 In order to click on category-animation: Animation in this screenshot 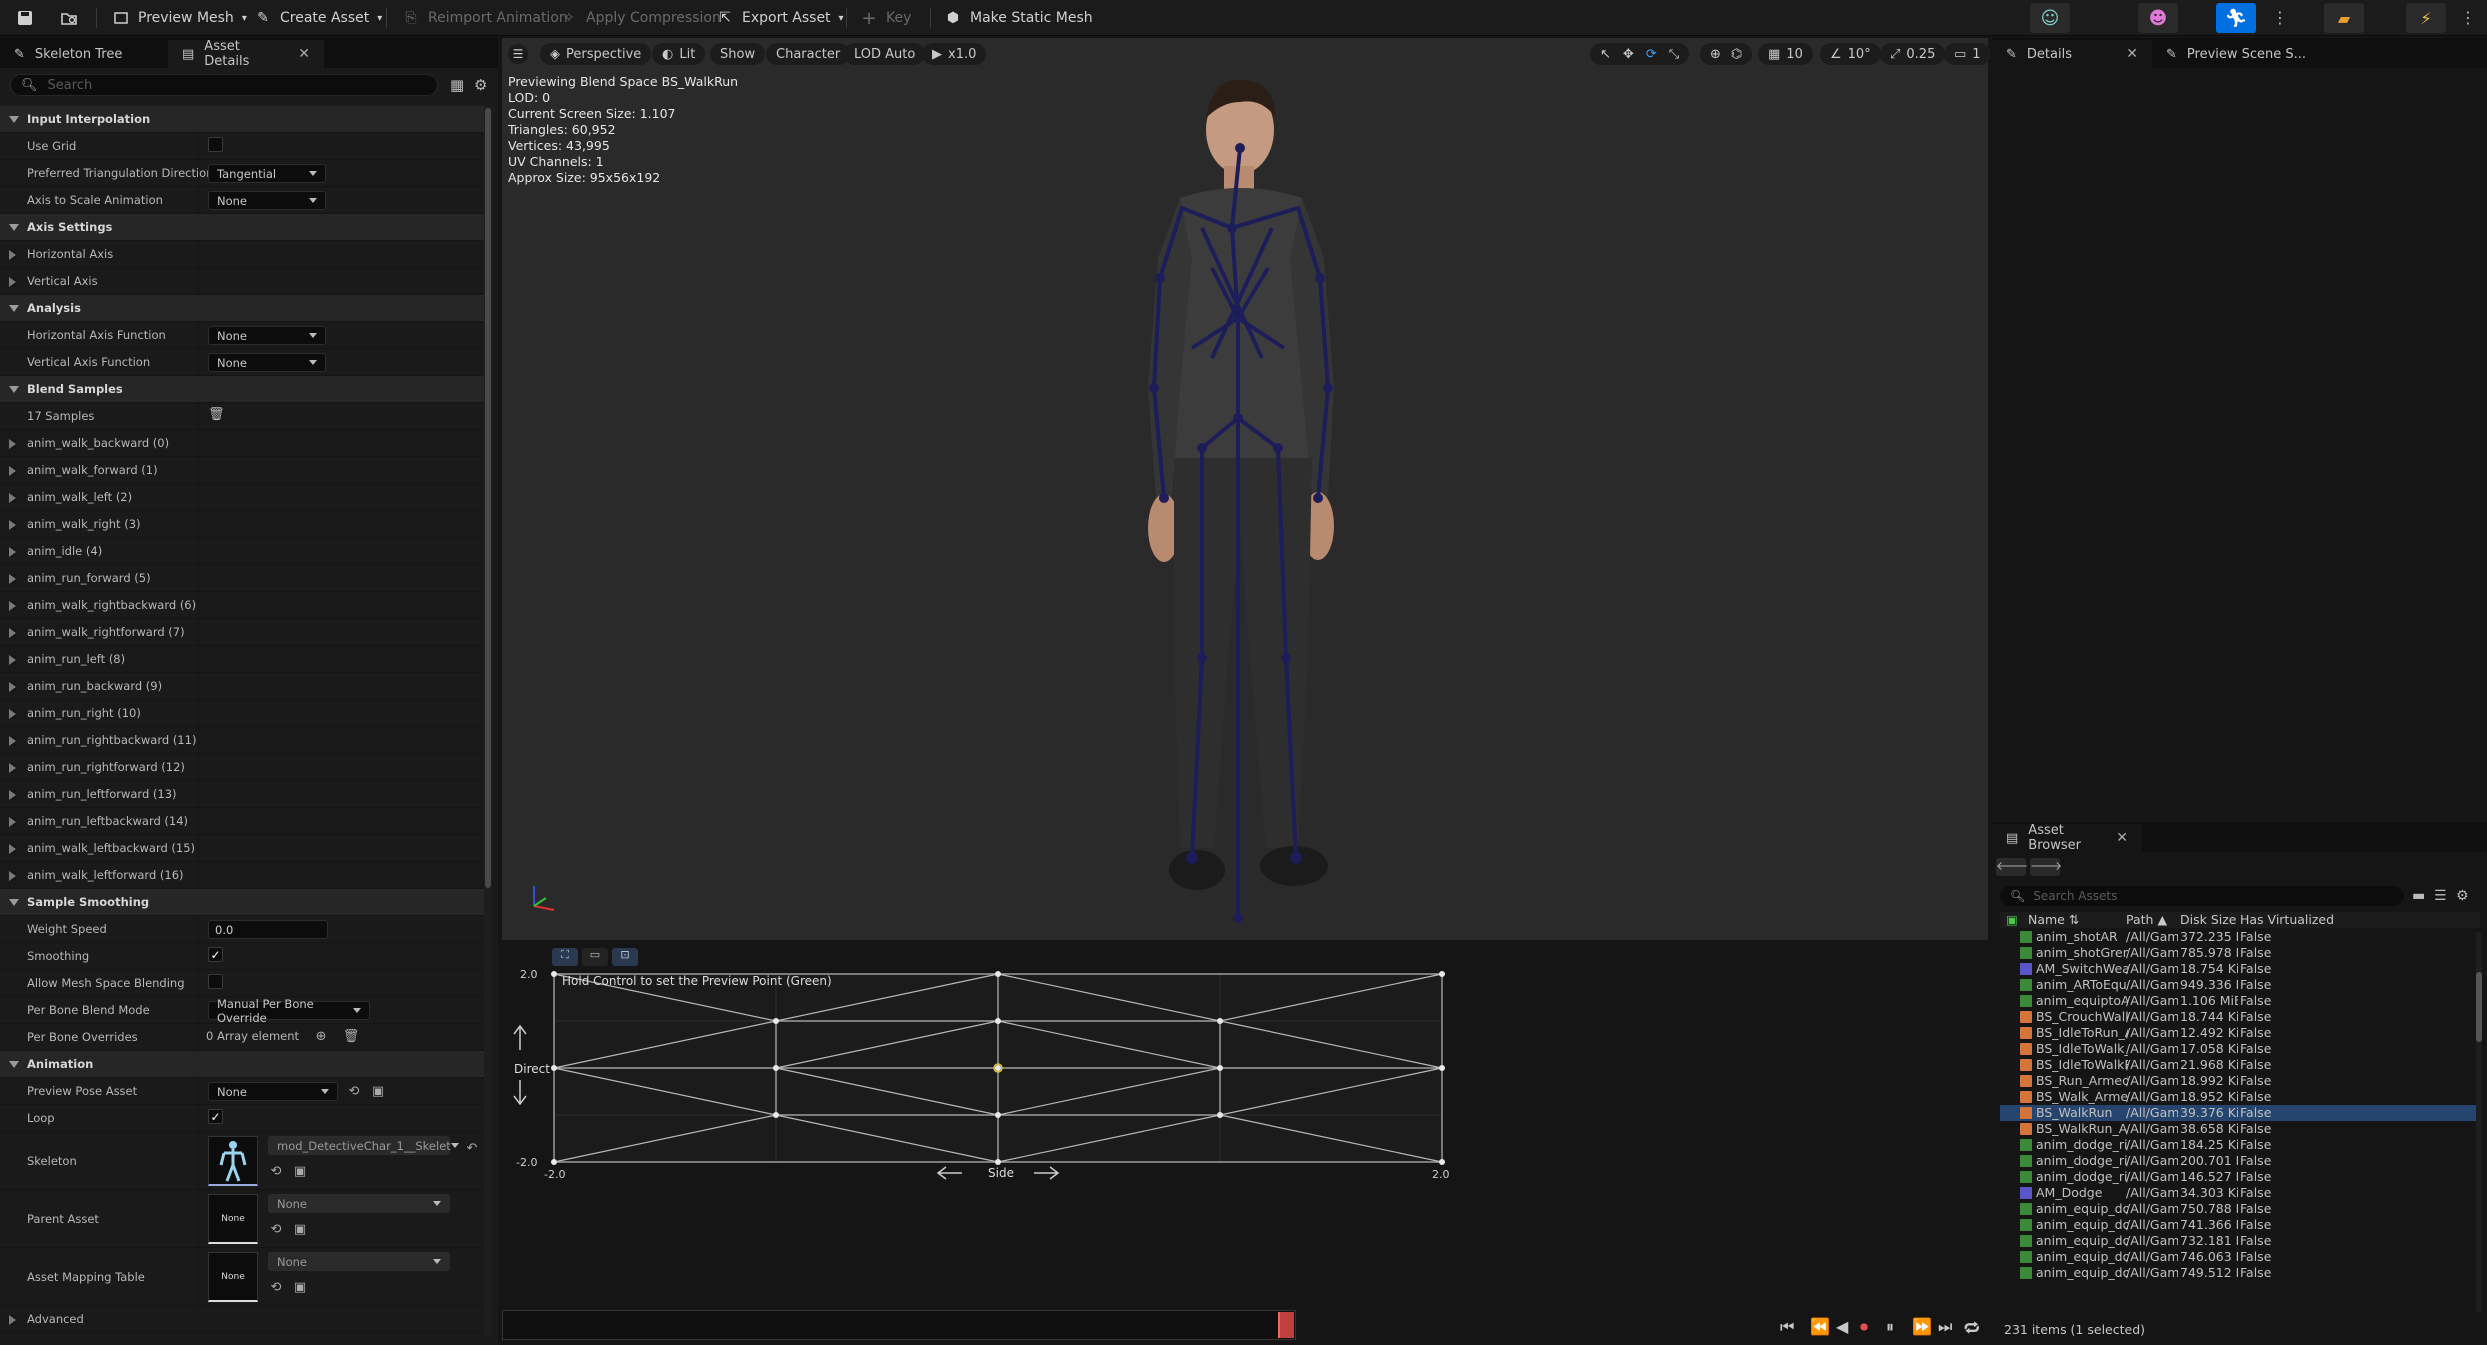, I will do `click(242, 1064)`.